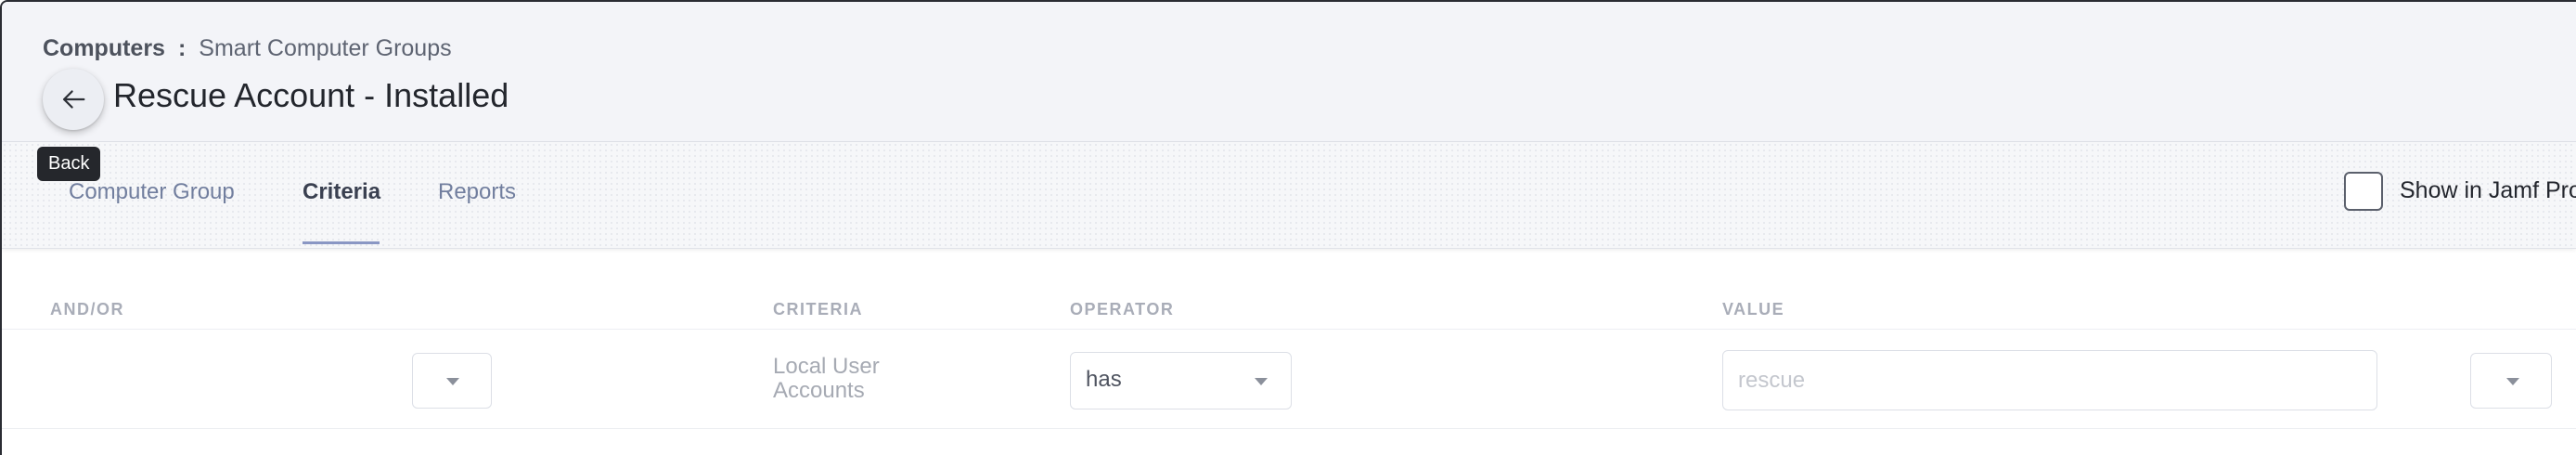 Image resolution: width=2576 pixels, height=455 pixels. What do you see at coordinates (1753, 309) in the screenshot?
I see `column-header-value: VALUE` at bounding box center [1753, 309].